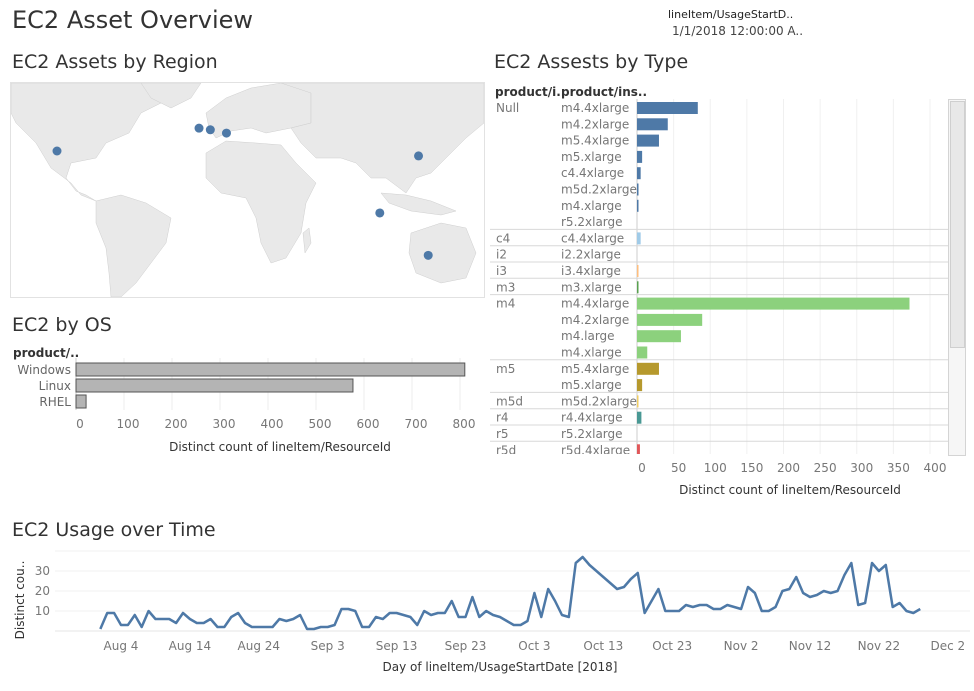 The width and height of the screenshot is (974, 691). I want to click on land-africa, so click(261, 202).